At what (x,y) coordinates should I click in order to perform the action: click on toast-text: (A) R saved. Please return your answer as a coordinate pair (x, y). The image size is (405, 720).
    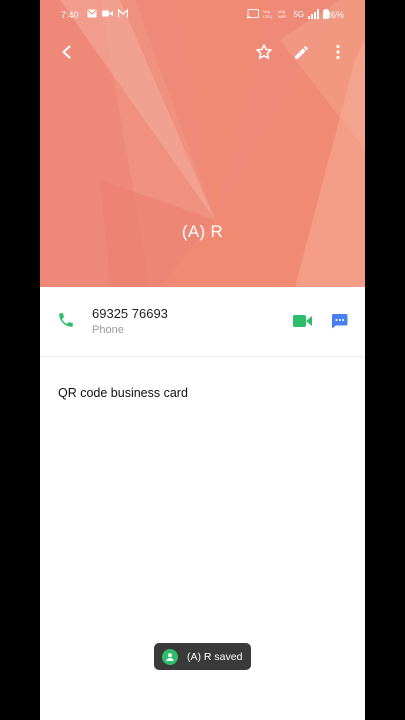
    Looking at the image, I should click on (215, 656).